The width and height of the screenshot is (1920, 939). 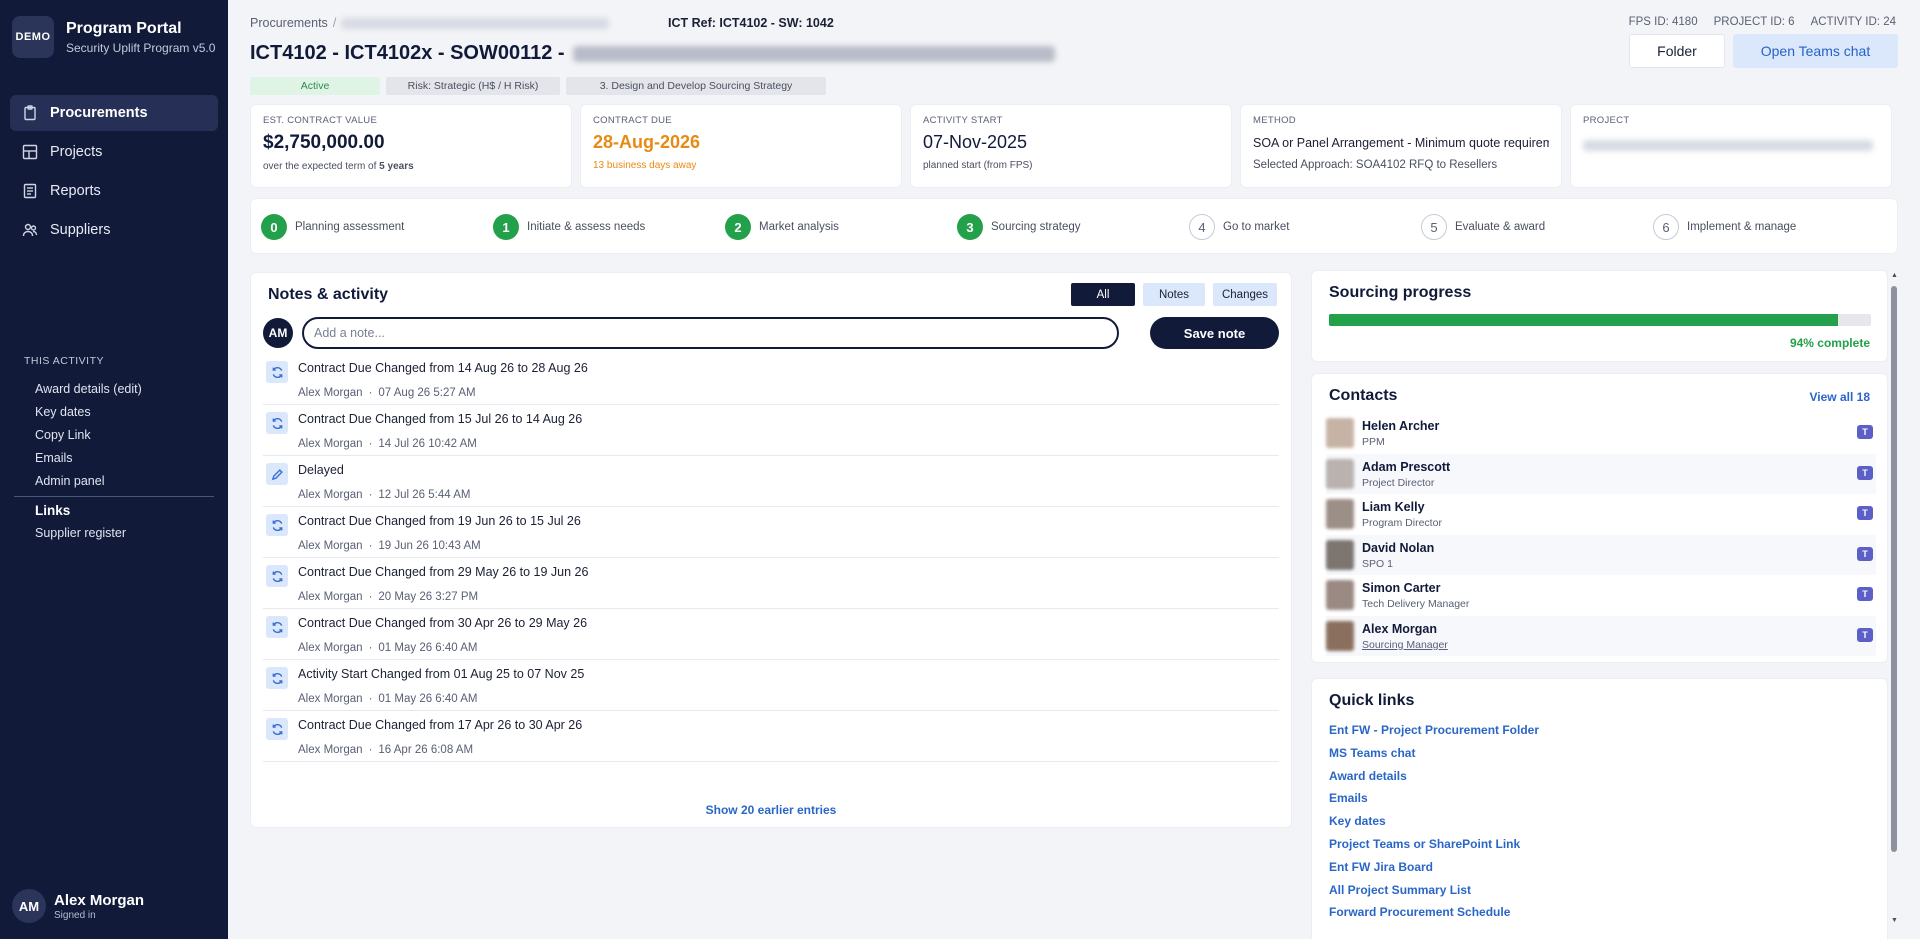 I want to click on entry-time: 16 Apr 26 6:08 AM, so click(x=426, y=750).